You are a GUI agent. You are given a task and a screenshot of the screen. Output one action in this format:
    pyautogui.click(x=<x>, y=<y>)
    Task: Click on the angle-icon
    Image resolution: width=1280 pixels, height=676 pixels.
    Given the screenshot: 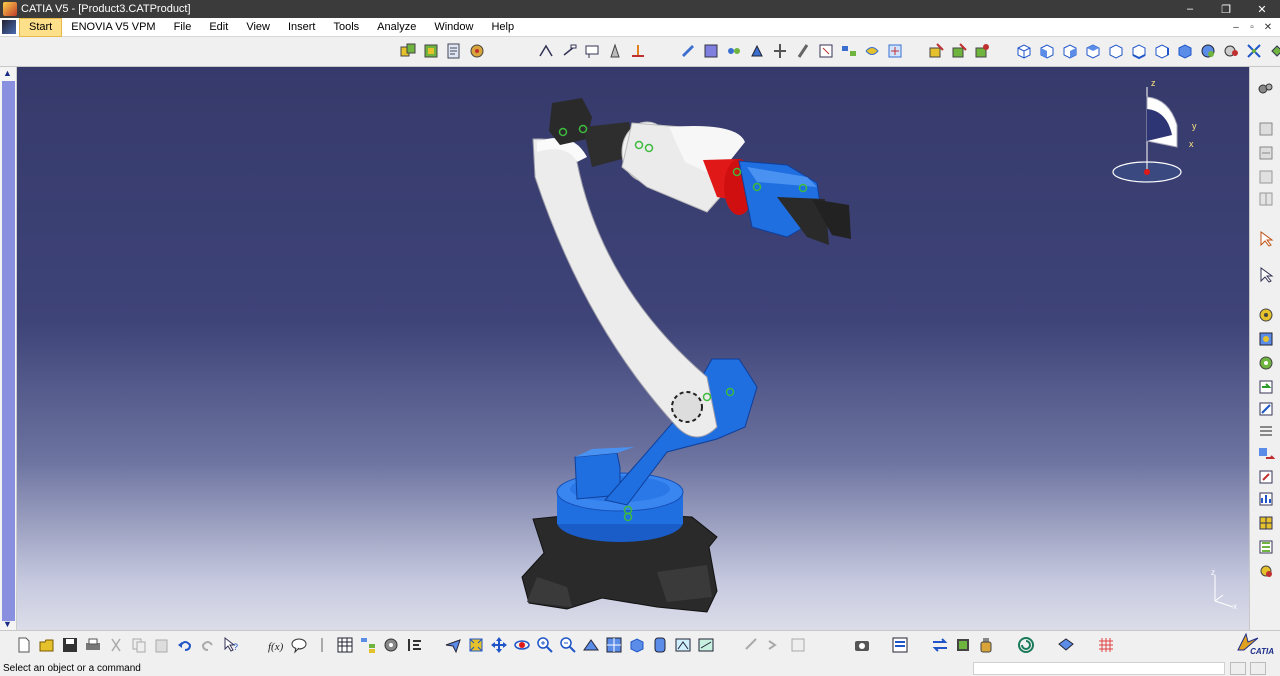 What is the action you would take?
    pyautogui.click(x=895, y=51)
    